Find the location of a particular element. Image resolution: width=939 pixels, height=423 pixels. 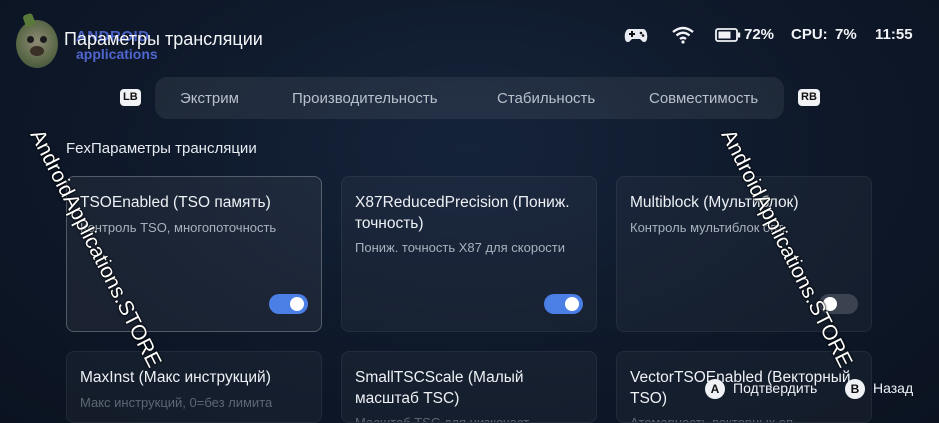

a-button-icon: A is located at coordinates (715, 389).